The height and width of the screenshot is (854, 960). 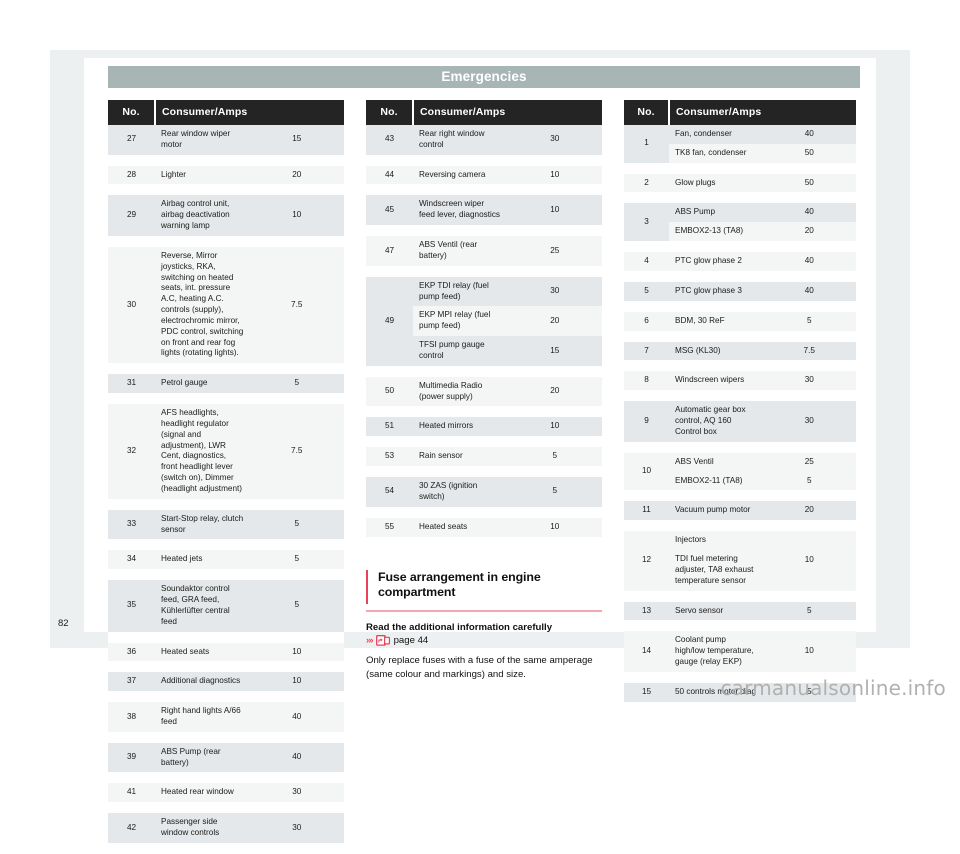 I want to click on table-header-row: No. Consumer/Amps, so click(x=226, y=112).